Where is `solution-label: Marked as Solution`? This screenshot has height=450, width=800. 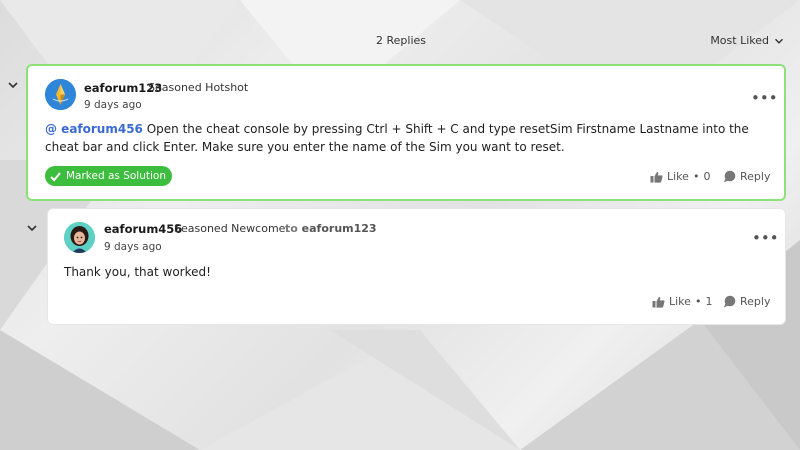
solution-label: Marked as Solution is located at coordinates (116, 176).